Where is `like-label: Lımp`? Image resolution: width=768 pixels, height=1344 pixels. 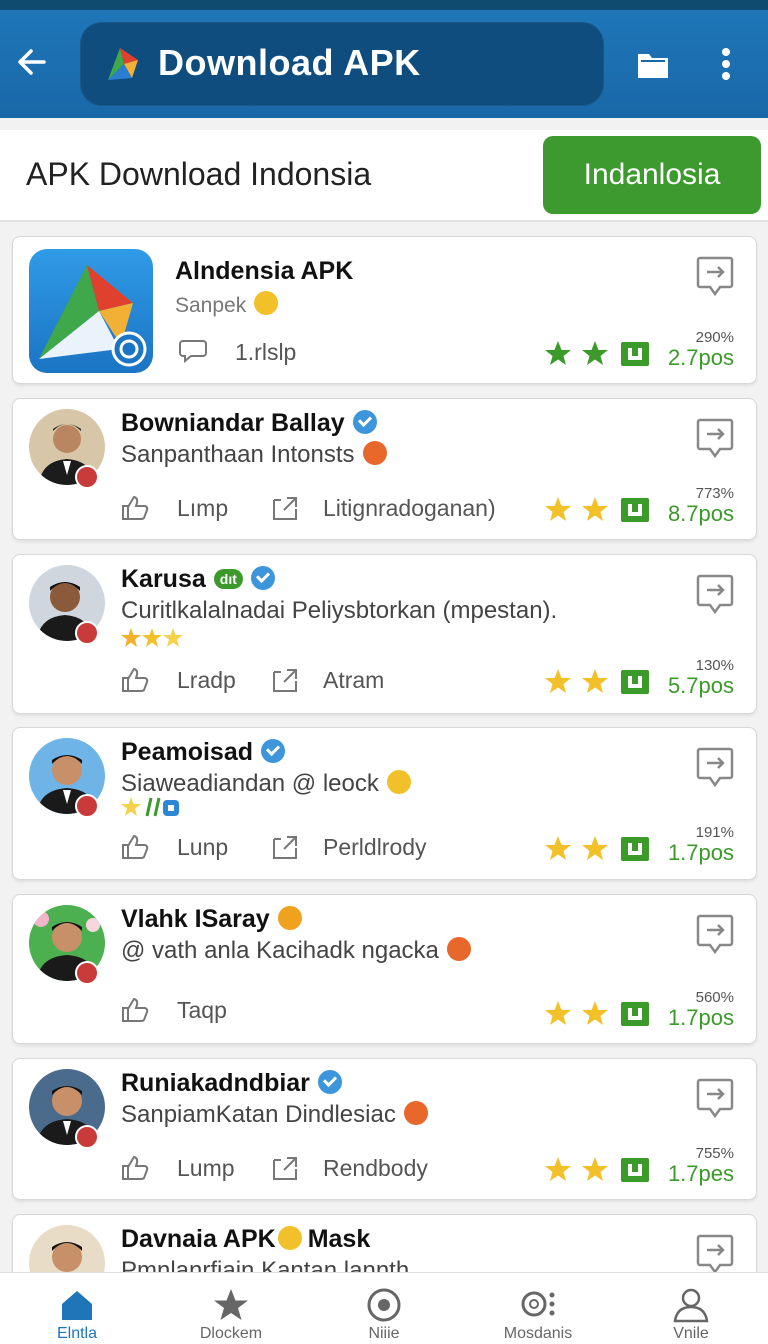 like-label: Lımp is located at coordinates (202, 508).